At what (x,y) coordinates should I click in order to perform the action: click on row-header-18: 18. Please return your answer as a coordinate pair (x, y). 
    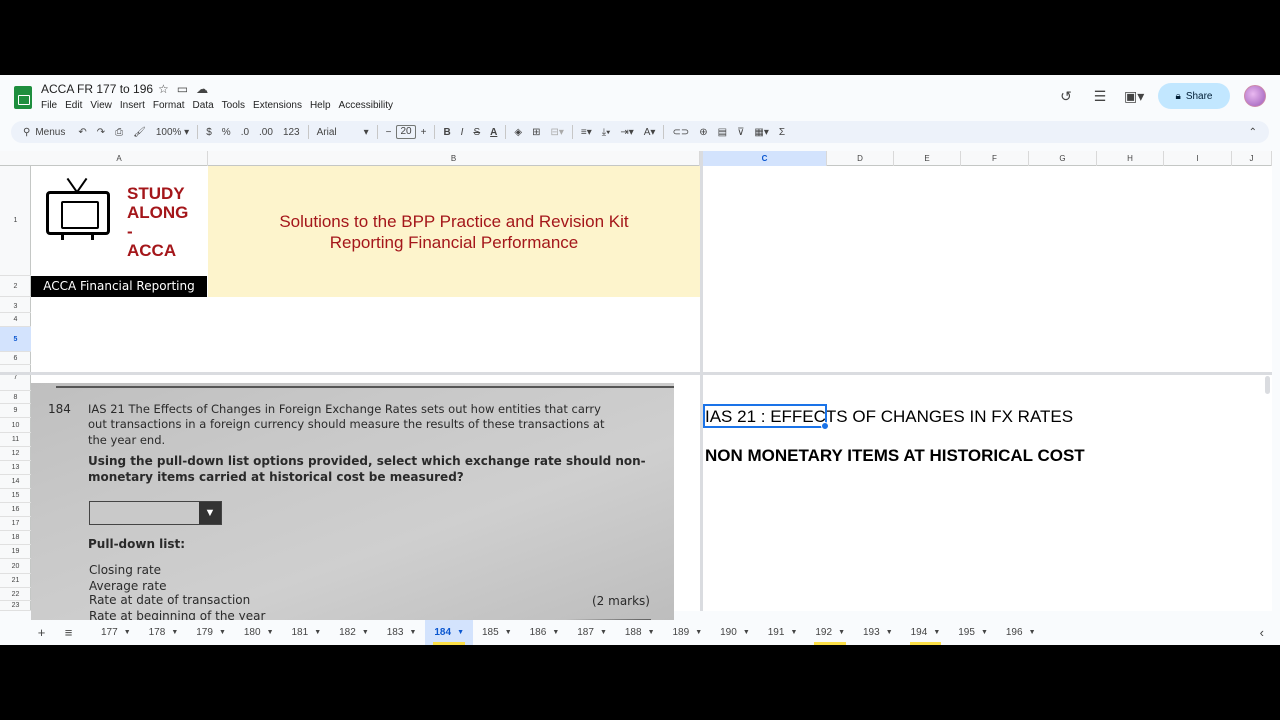
    Looking at the image, I should click on (15, 538).